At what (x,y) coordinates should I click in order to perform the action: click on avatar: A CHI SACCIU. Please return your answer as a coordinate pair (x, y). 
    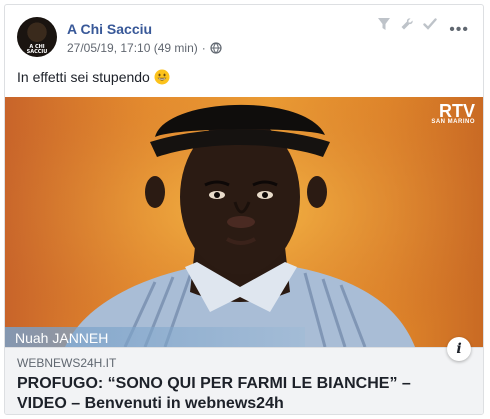
    Looking at the image, I should click on (37, 37).